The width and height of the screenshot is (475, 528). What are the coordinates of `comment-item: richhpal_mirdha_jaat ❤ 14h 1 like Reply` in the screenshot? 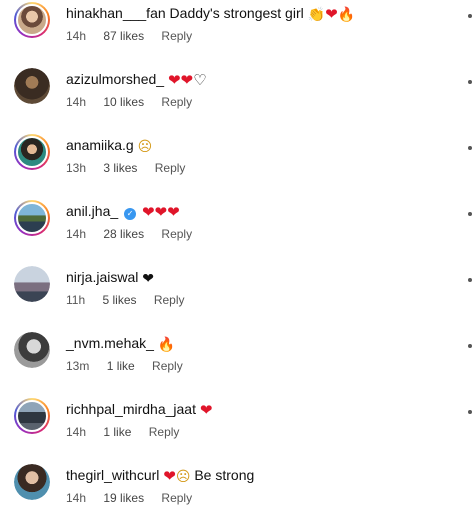 It's located at (237, 429).